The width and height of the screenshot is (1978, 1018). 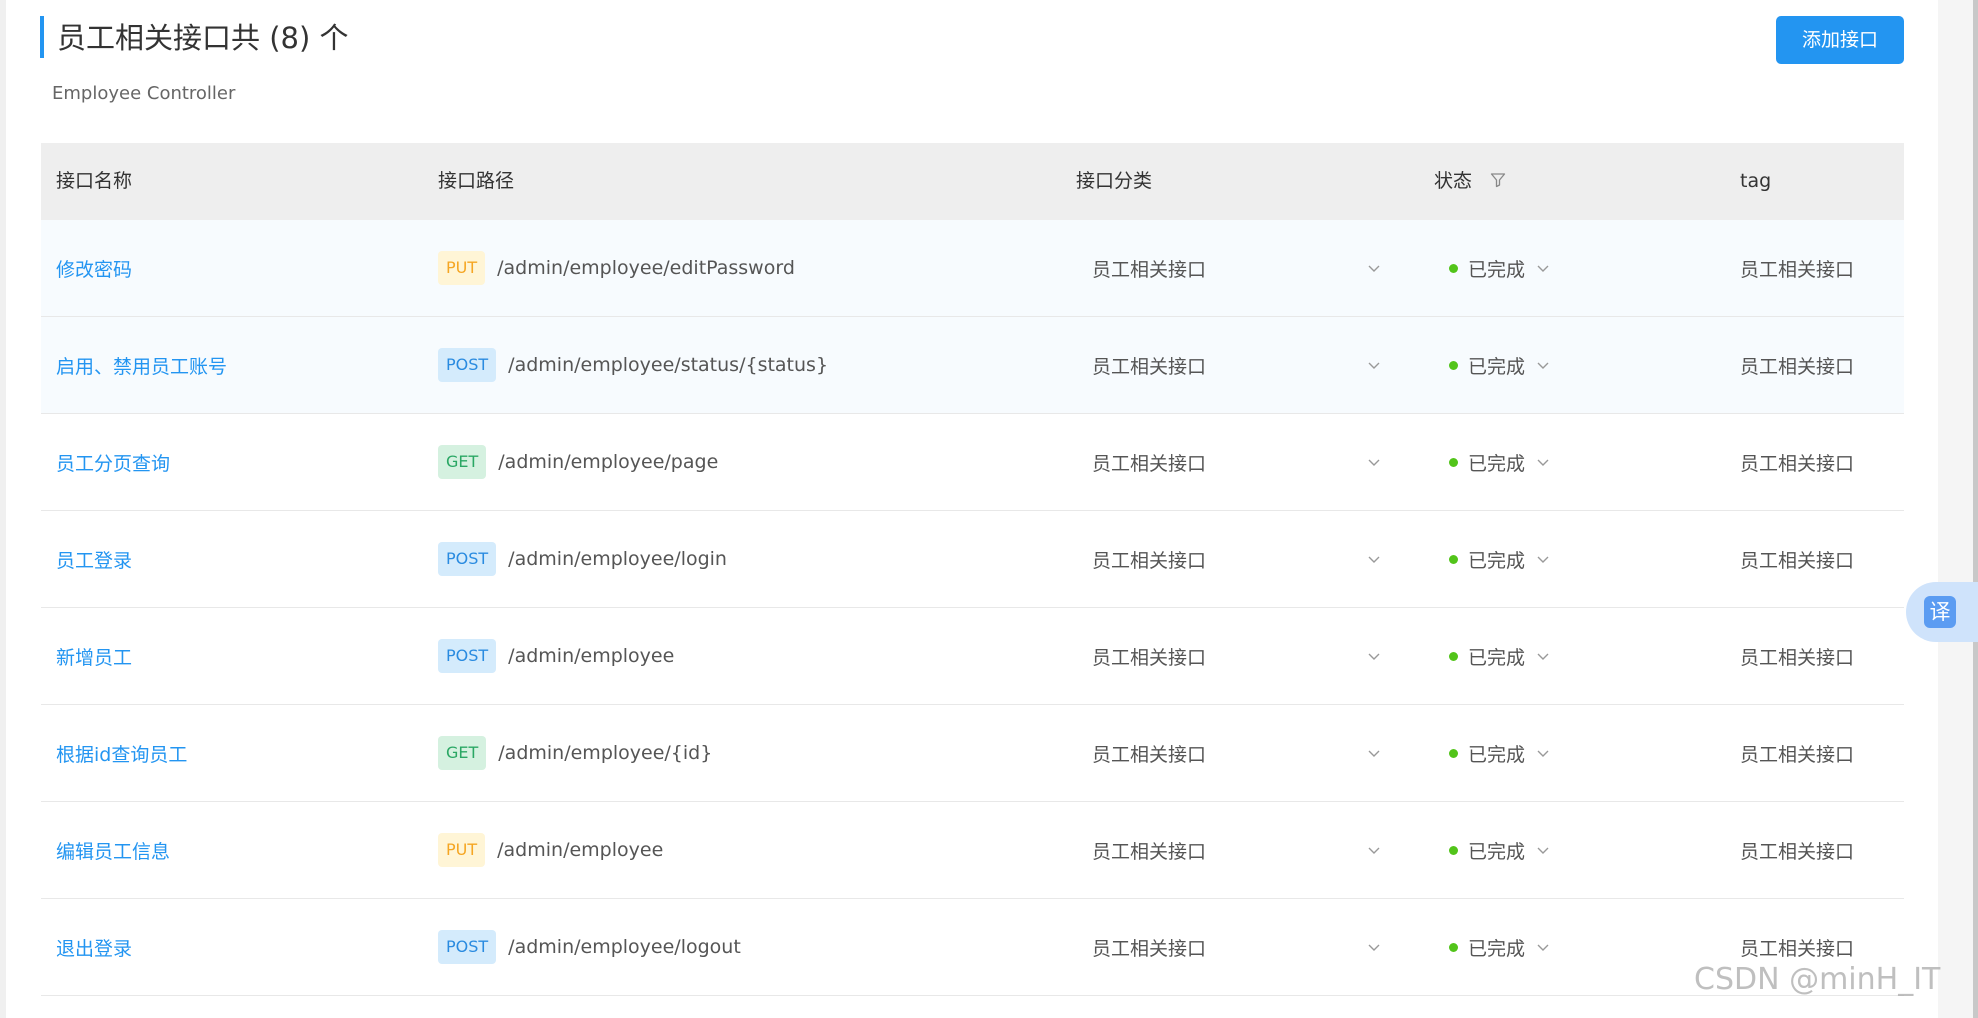 I want to click on interface-name-cell: 编辑员工信息, so click(x=113, y=850).